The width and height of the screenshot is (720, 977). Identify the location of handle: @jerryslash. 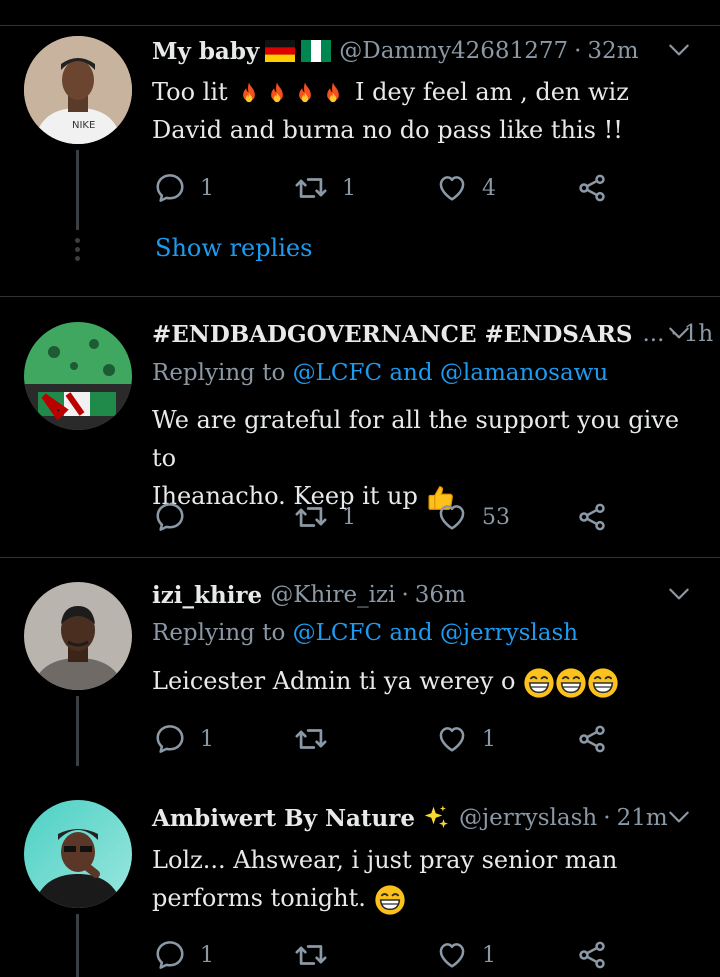
(528, 818).